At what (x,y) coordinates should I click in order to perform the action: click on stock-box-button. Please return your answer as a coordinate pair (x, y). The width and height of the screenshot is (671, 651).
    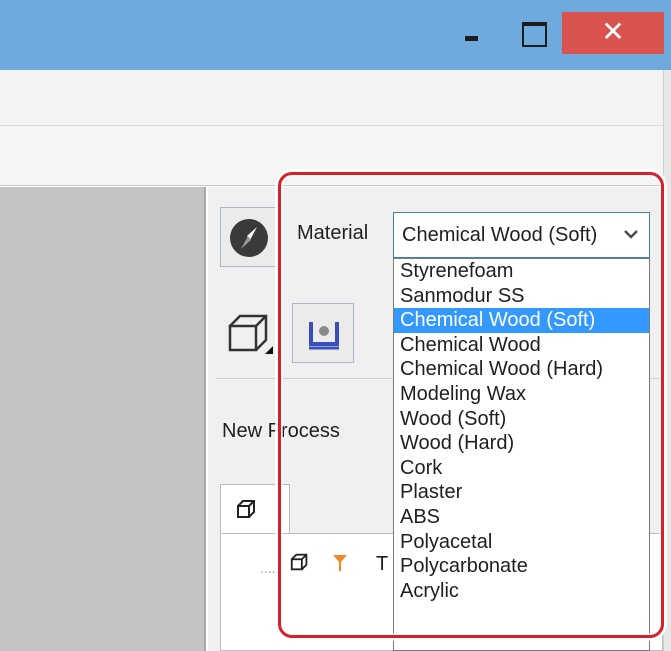
    Looking at the image, I should click on (250, 333).